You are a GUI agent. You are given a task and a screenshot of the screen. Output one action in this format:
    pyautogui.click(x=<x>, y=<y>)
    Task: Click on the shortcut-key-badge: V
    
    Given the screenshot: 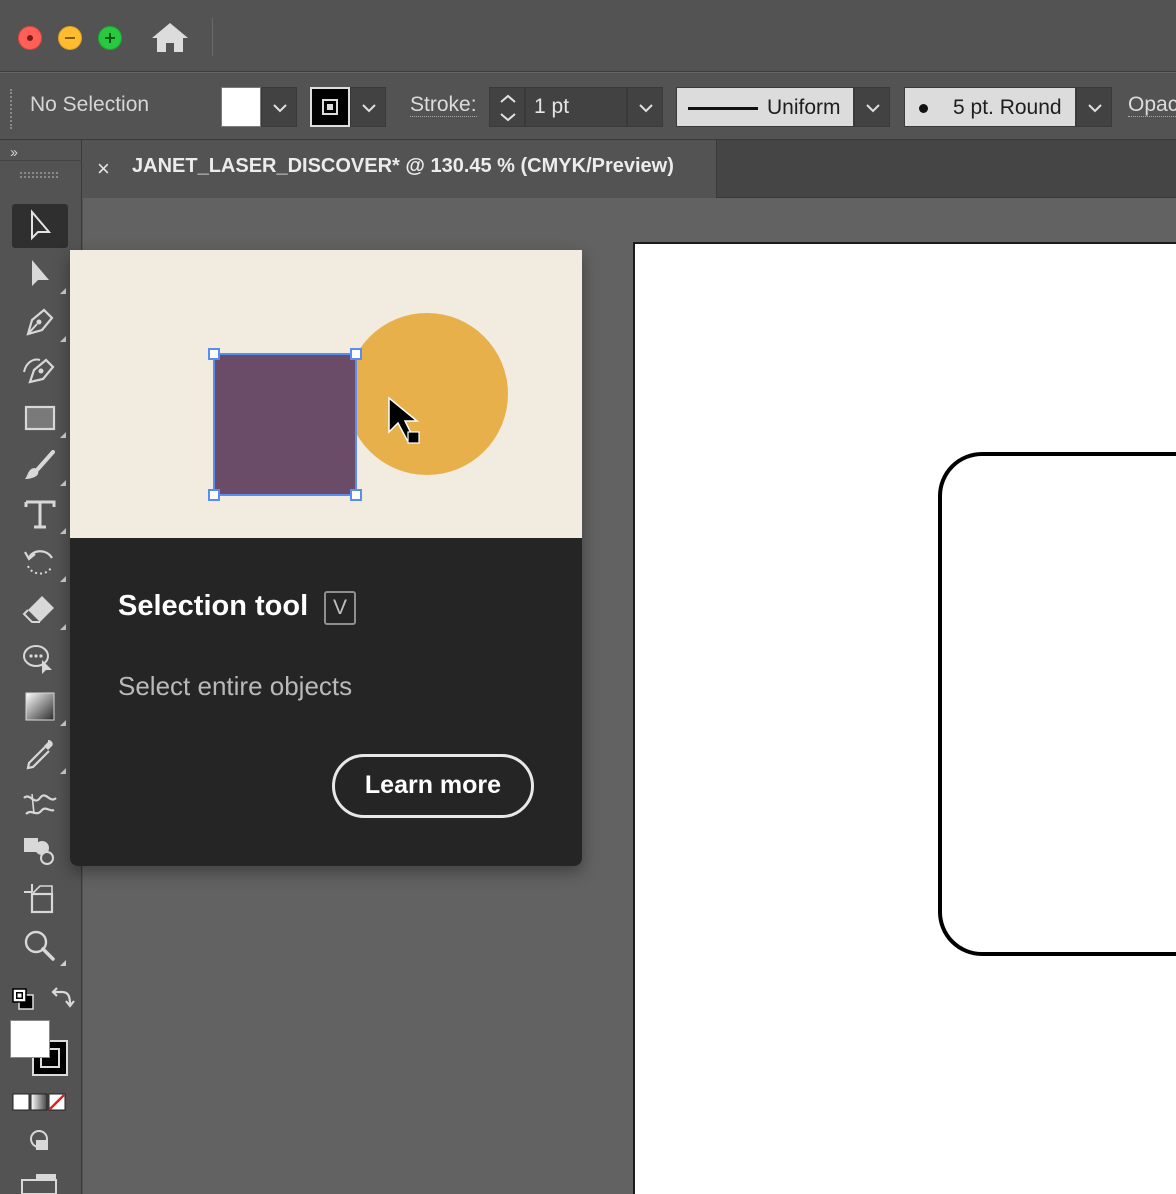 What is the action you would take?
    pyautogui.click(x=340, y=608)
    